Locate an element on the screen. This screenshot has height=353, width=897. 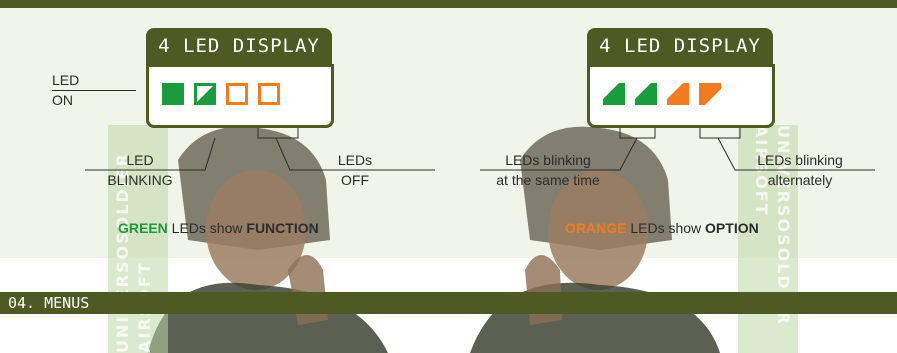
section-title: 04. MENUS is located at coordinates (49, 303).